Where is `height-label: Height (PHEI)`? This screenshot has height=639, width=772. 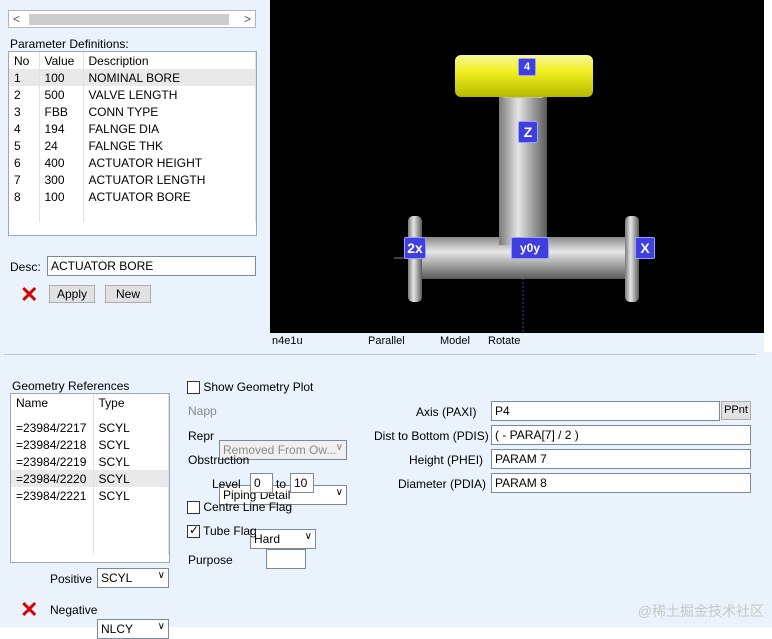
height-label: Height (PHEI) is located at coordinates (446, 460).